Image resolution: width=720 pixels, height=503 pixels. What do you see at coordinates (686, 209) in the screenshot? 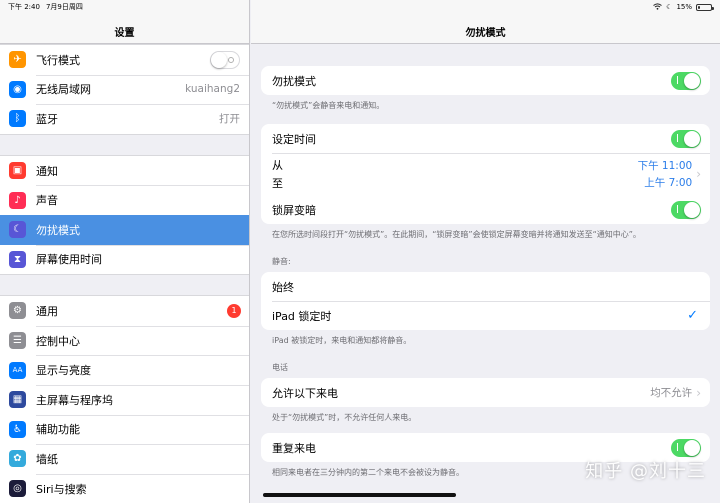
I see `dim-lock-toggle` at bounding box center [686, 209].